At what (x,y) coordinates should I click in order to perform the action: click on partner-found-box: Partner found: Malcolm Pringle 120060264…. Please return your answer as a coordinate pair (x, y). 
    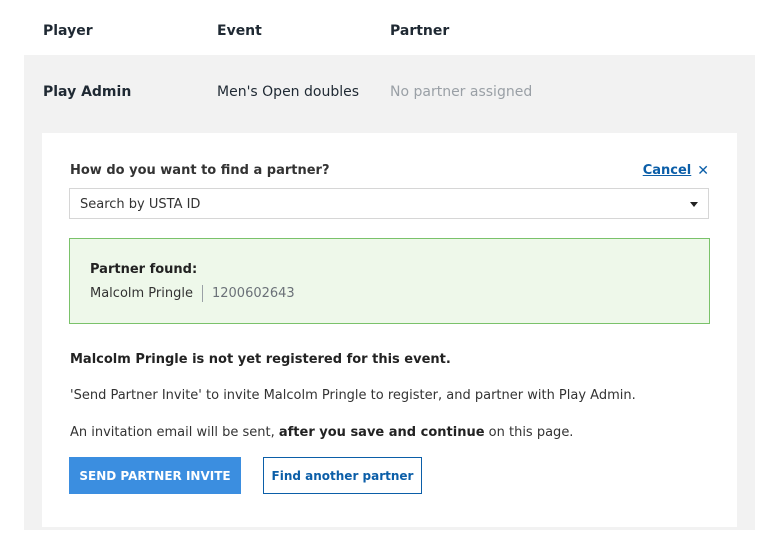
    Looking at the image, I should click on (389, 281).